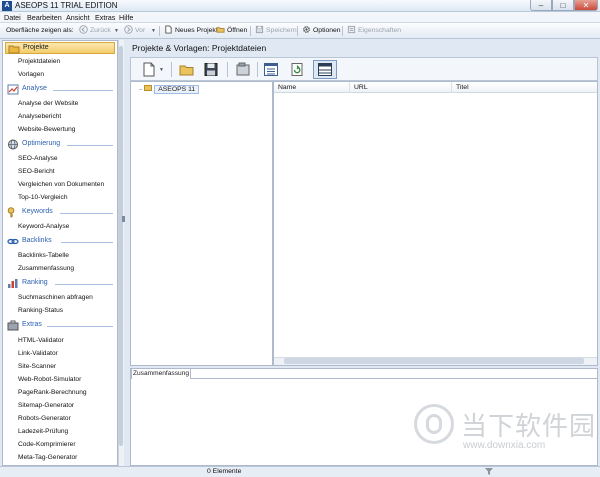 The width and height of the screenshot is (600, 477). I want to click on nav-top-10-vergleich: Top-10-Vergleich, so click(42, 197).